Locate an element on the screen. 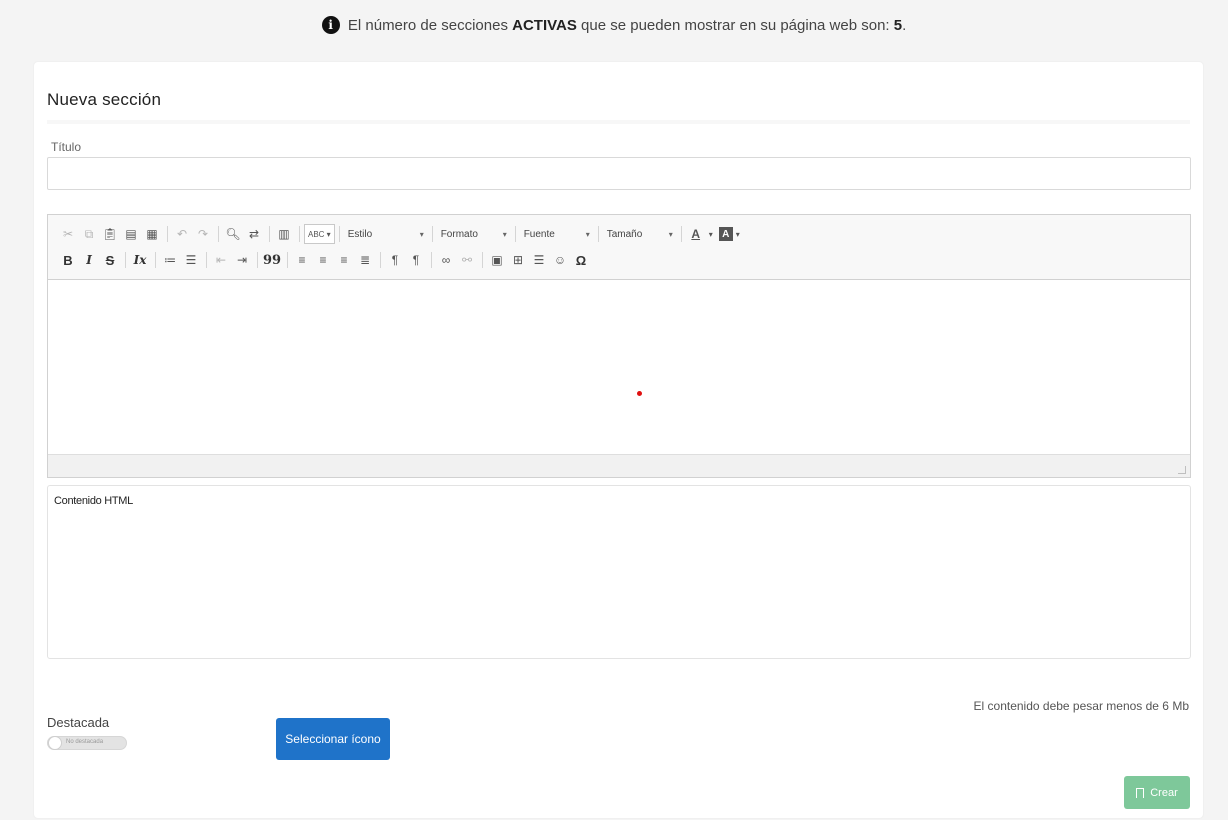 The image size is (1228, 820). font-combo-label: Fuente is located at coordinates (539, 234).